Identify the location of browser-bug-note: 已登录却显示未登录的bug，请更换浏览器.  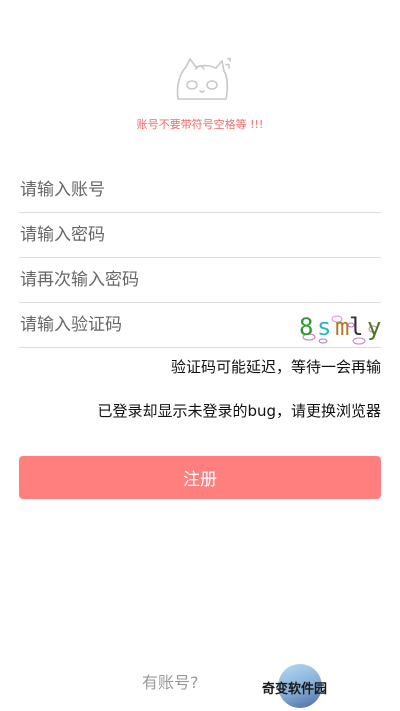
(239, 411).